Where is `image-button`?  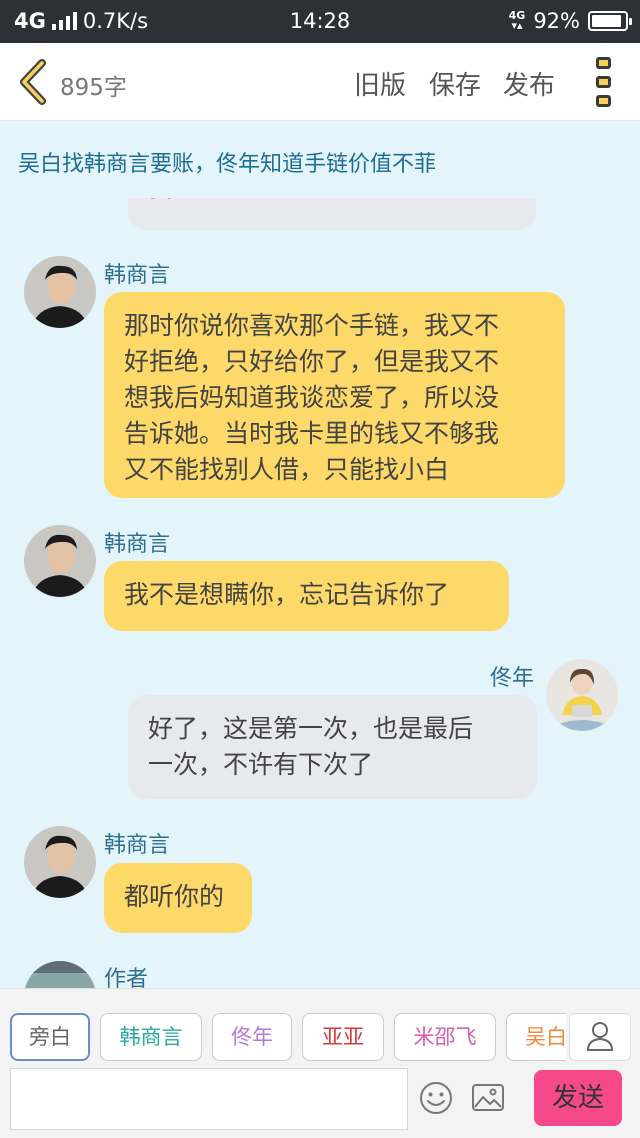
image-button is located at coordinates (488, 1098).